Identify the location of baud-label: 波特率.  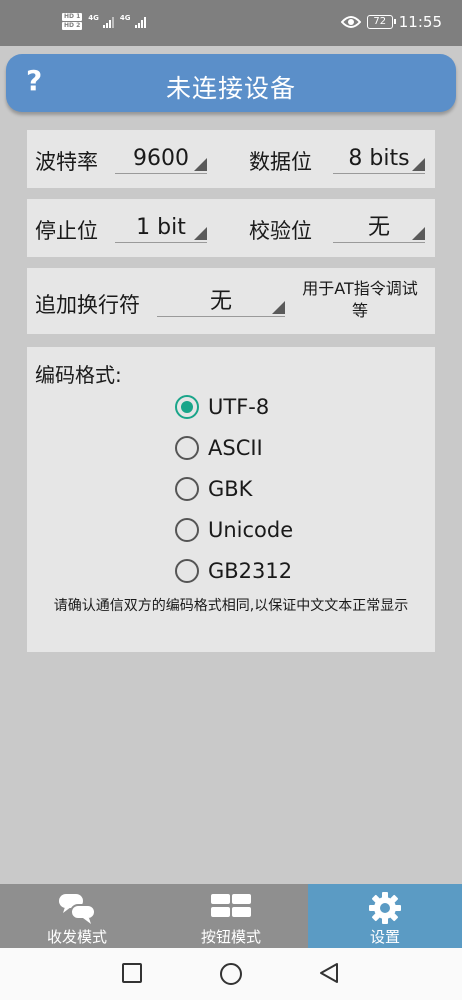
(66, 162).